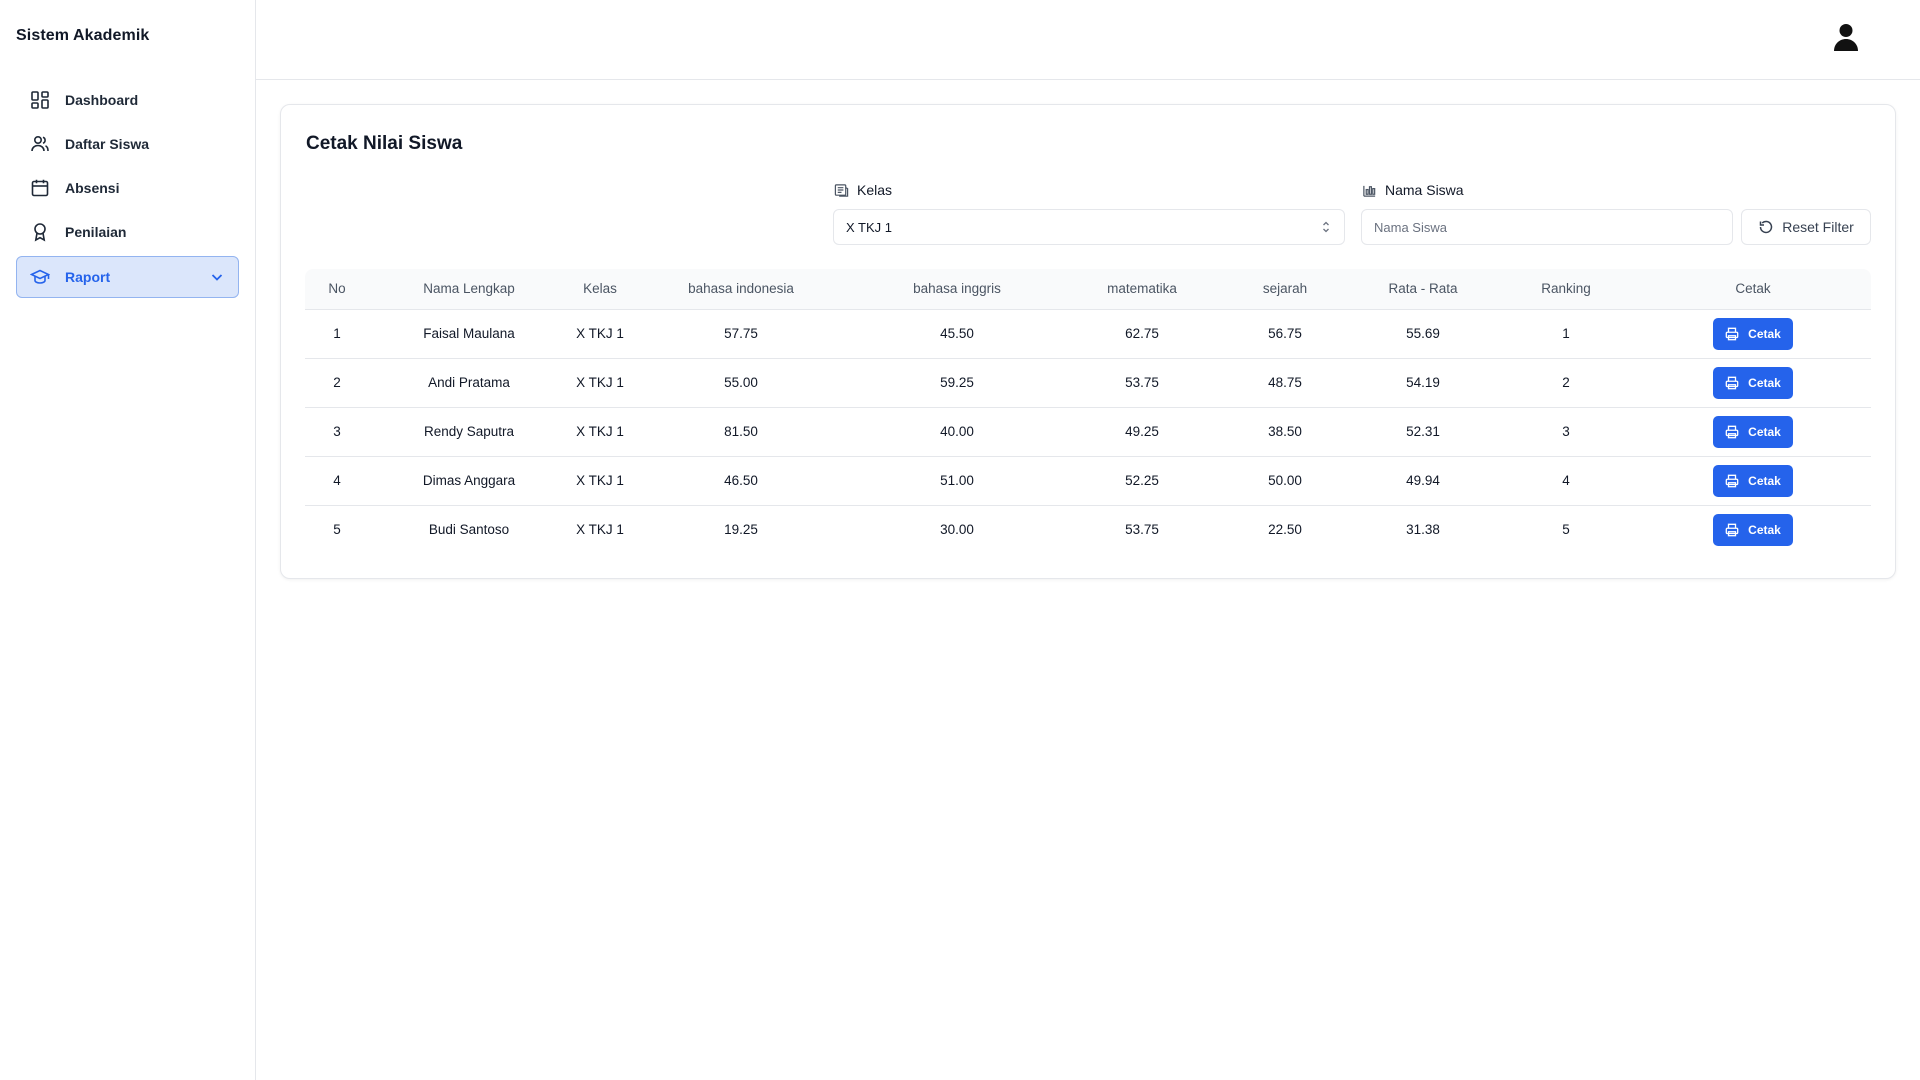  Describe the element at coordinates (1369, 190) in the screenshot. I see `student-list-icon` at that location.